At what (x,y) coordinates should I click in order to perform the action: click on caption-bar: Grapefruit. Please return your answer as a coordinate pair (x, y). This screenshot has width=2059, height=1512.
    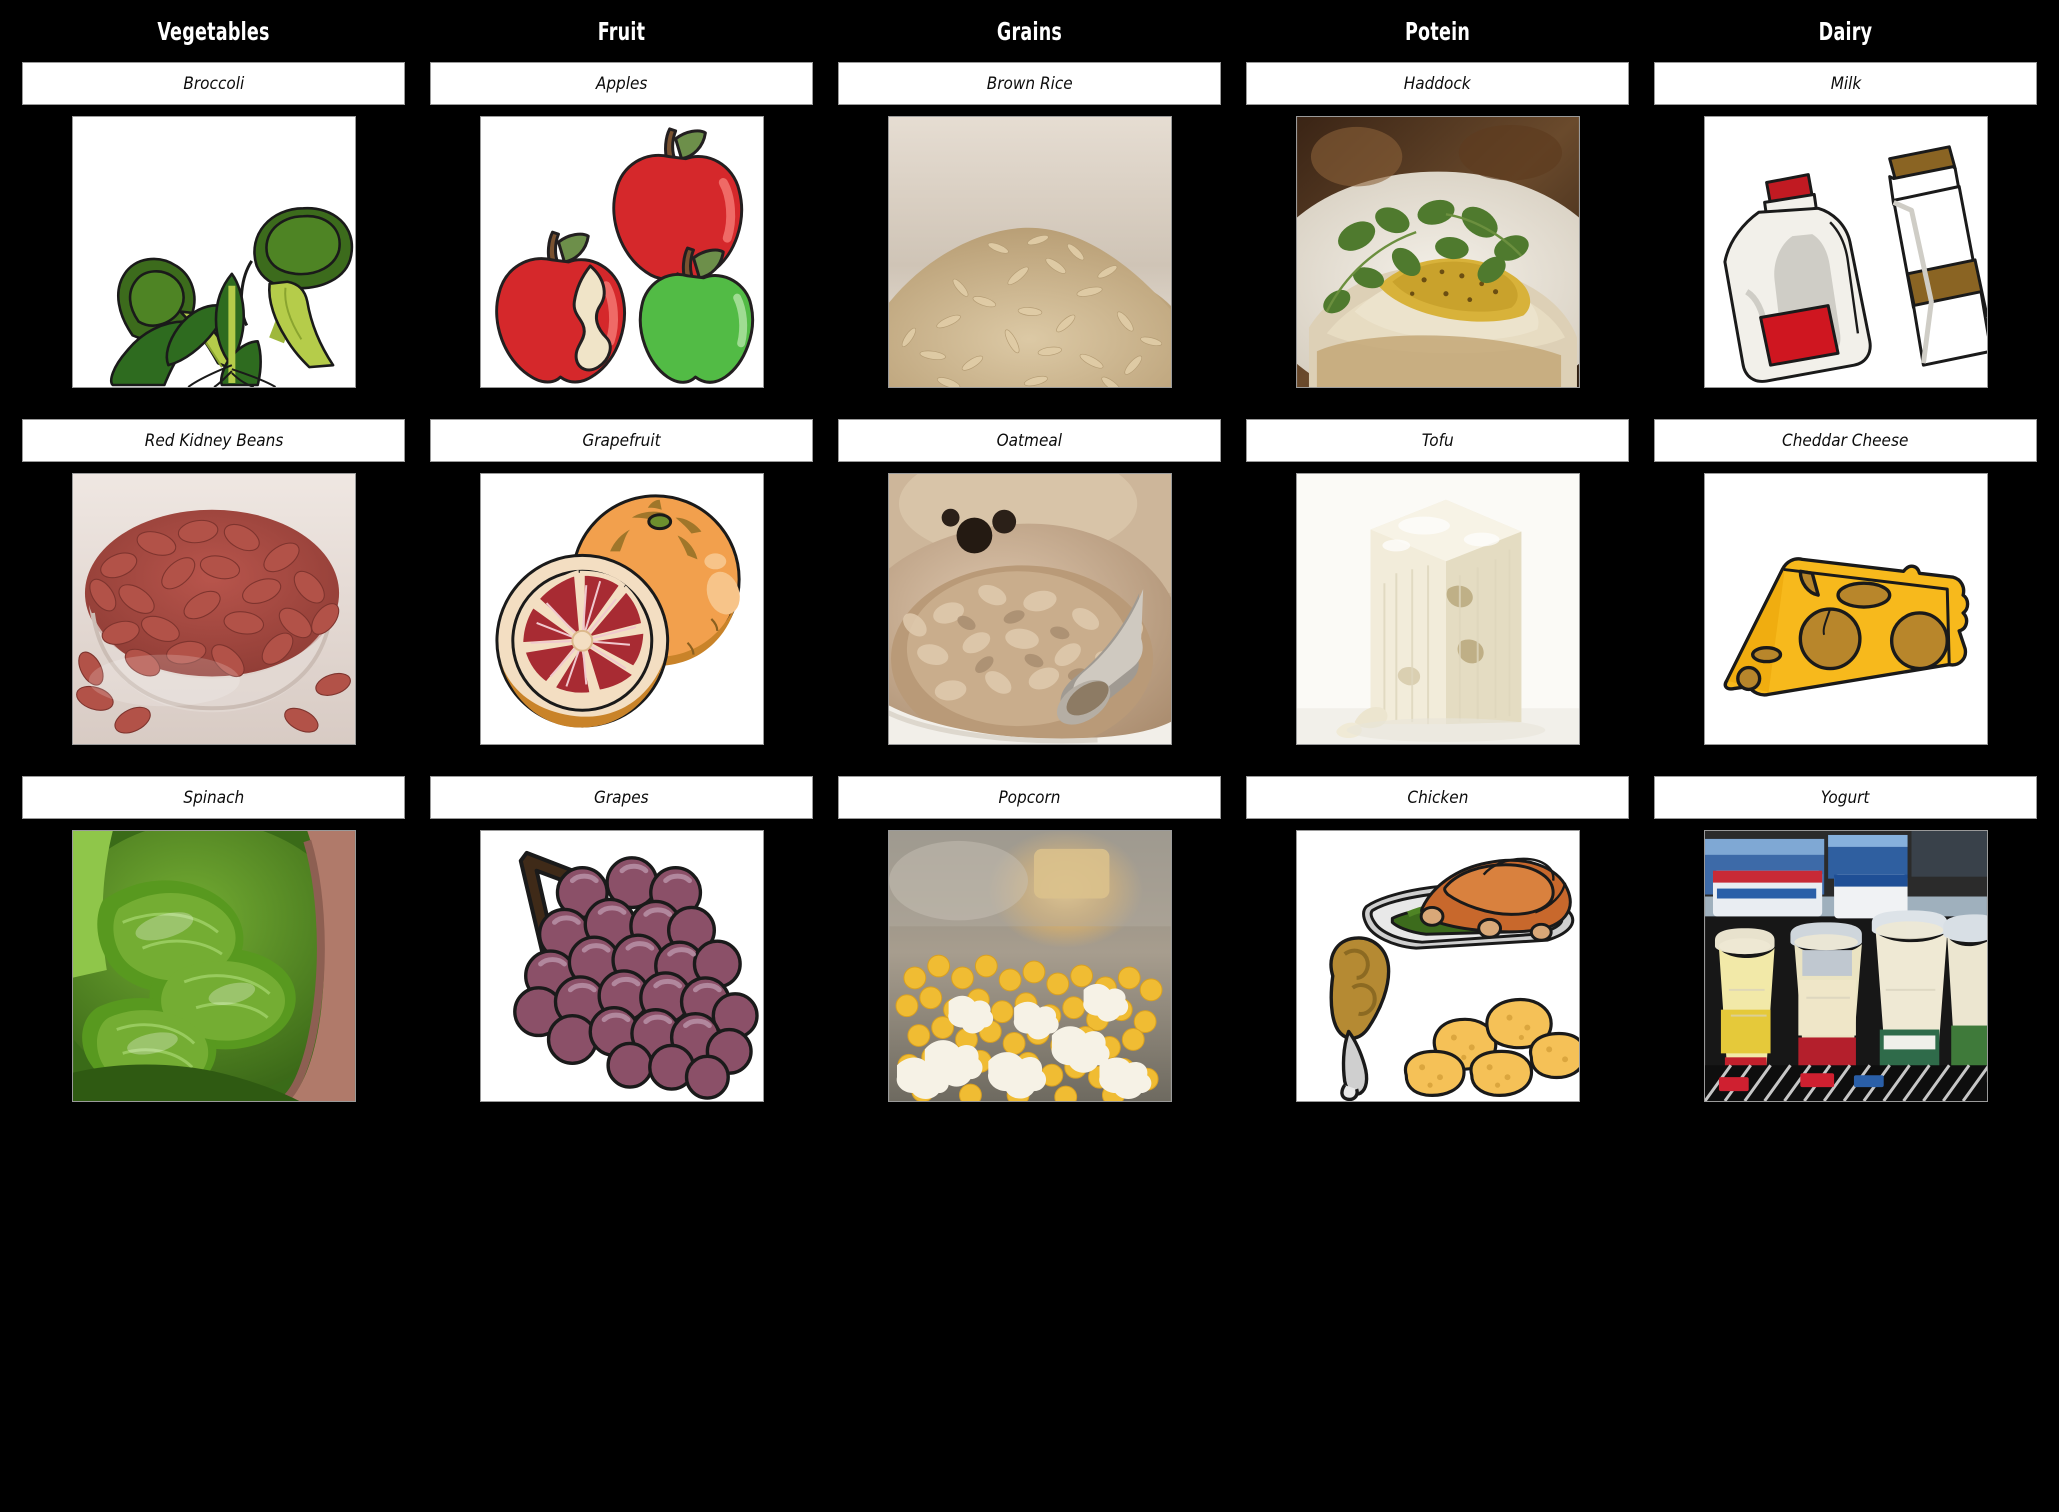
    Looking at the image, I should click on (621, 440).